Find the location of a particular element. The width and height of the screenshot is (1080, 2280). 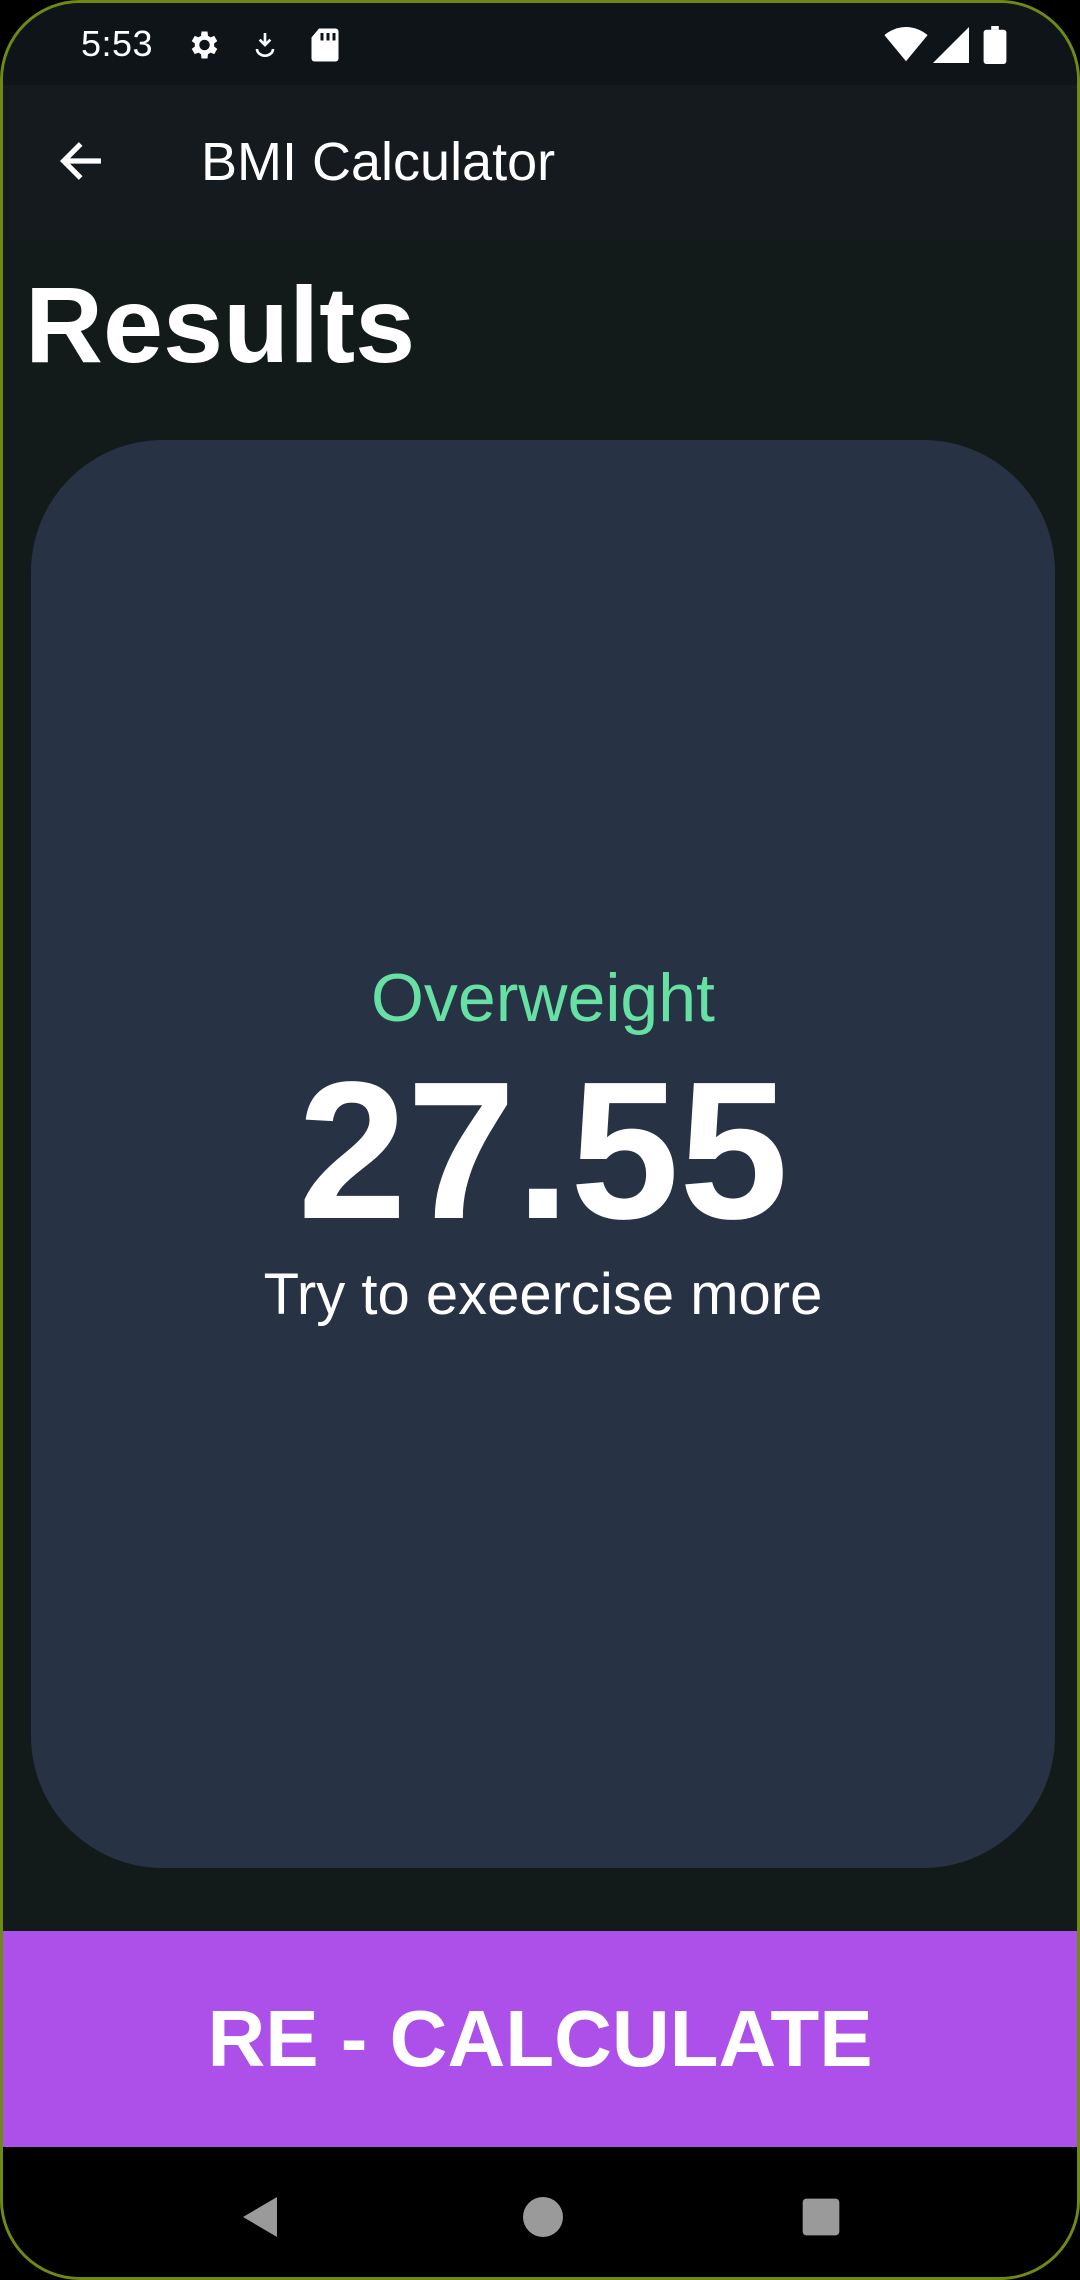

sd-card-icon is located at coordinates (325, 45).